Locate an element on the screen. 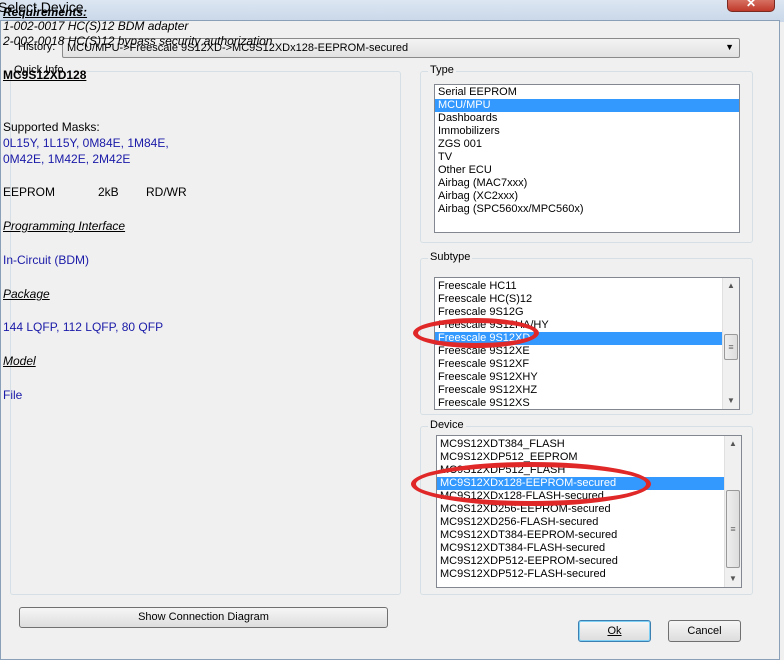  device-list-item: MC9S12XDT384-EEPROM-secured is located at coordinates (580, 535).